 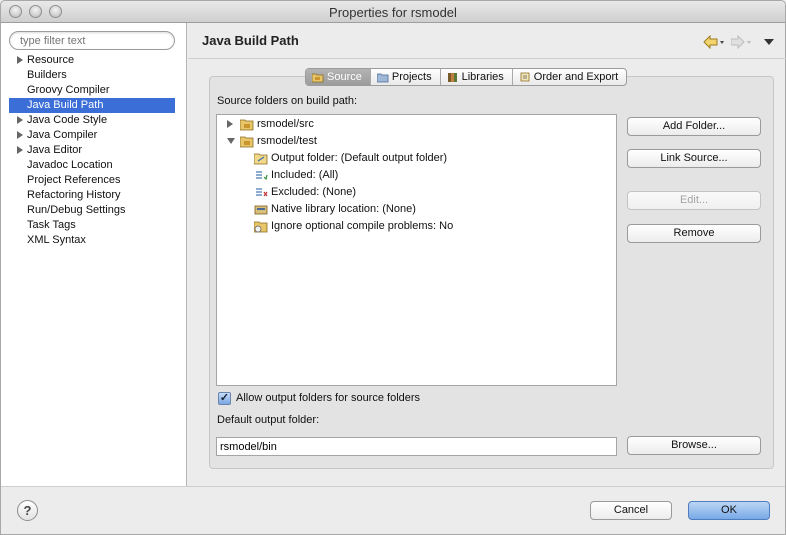 I want to click on tab-projects: Projects, so click(x=406, y=77).